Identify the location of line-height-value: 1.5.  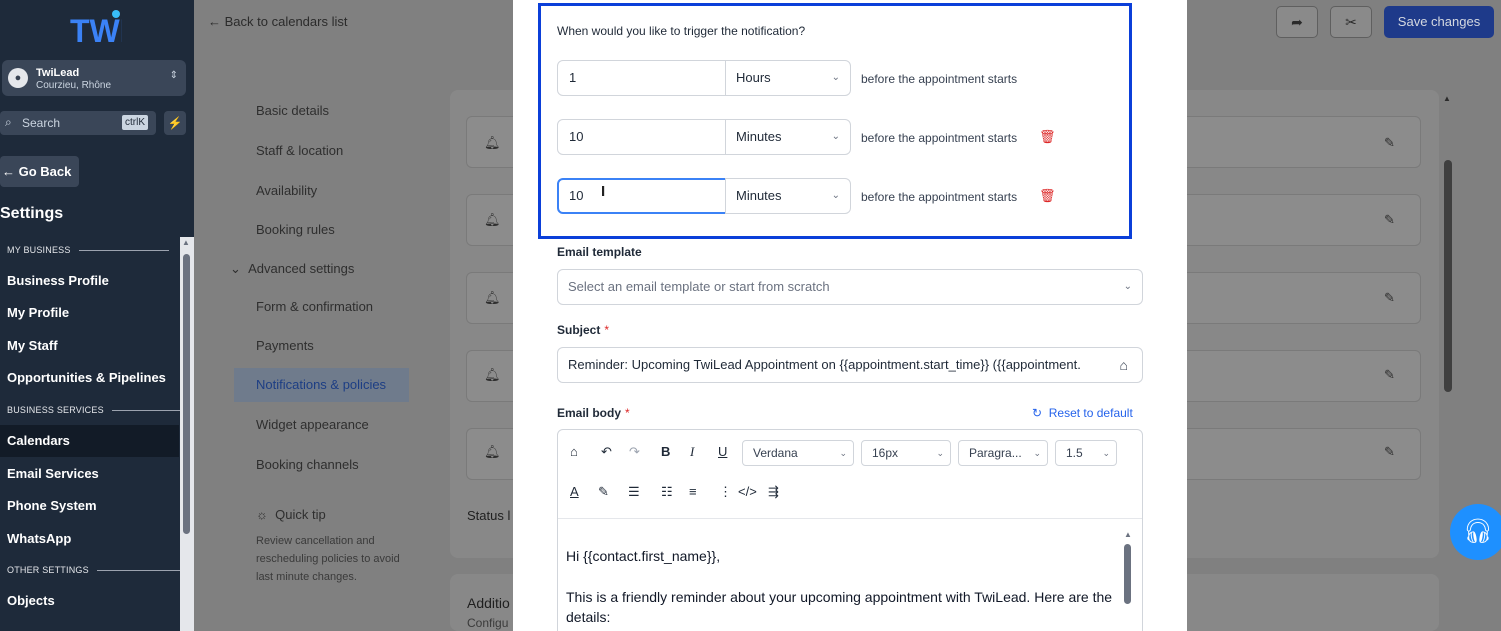
(1074, 453).